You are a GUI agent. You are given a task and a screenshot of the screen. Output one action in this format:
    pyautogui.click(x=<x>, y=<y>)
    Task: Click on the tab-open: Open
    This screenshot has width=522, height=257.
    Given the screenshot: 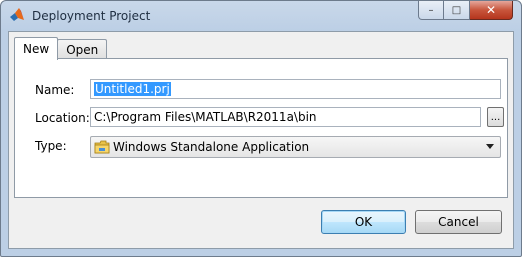 What is the action you would take?
    pyautogui.click(x=82, y=49)
    